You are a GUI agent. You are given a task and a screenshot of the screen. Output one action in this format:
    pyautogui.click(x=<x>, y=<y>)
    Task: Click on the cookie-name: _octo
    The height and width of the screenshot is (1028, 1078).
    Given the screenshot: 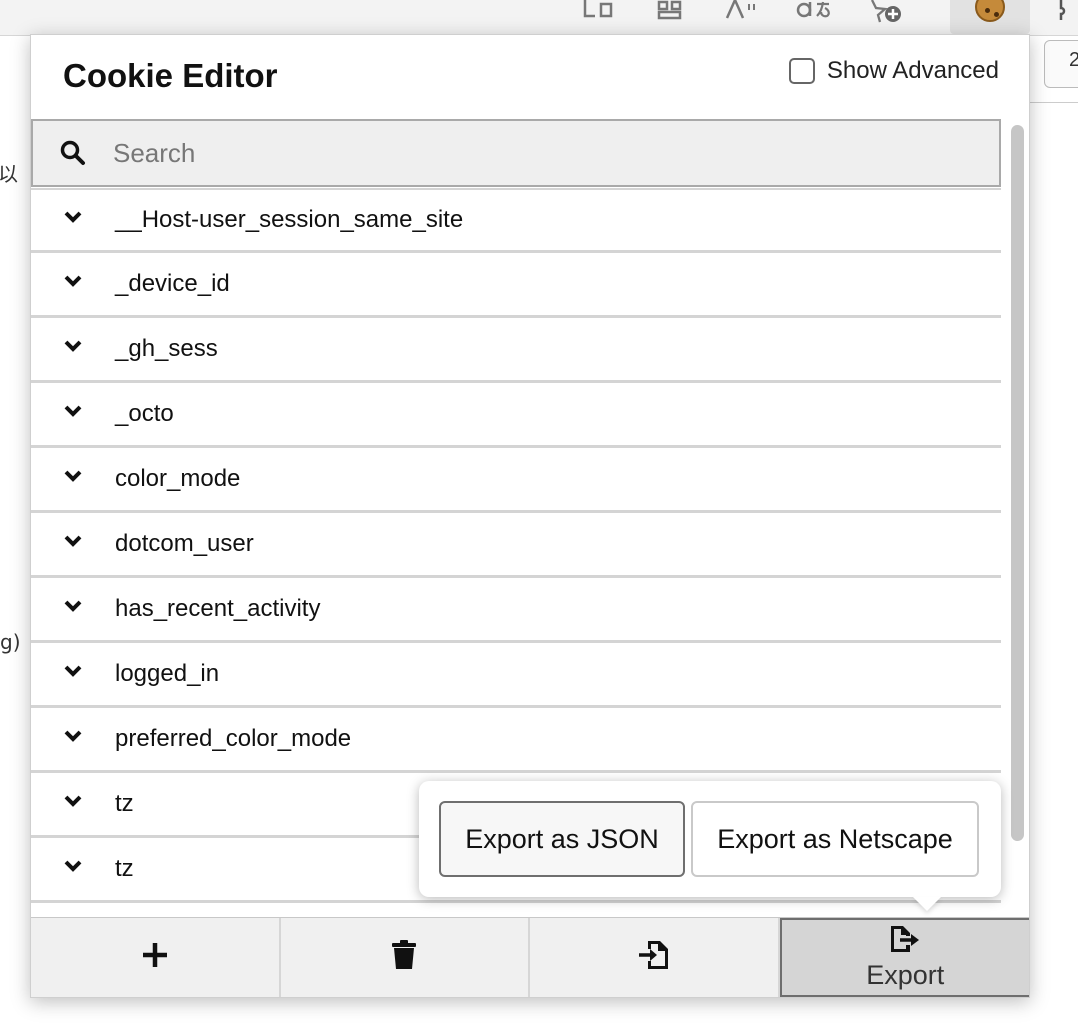 What is the action you would take?
    pyautogui.click(x=144, y=413)
    